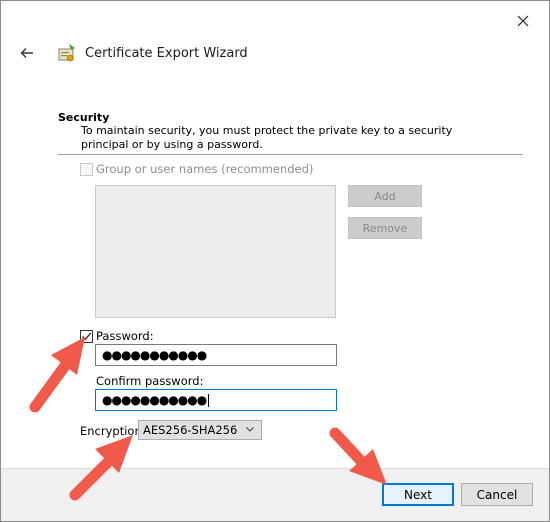  I want to click on wizard-footer: Next Cancel, so click(275, 494).